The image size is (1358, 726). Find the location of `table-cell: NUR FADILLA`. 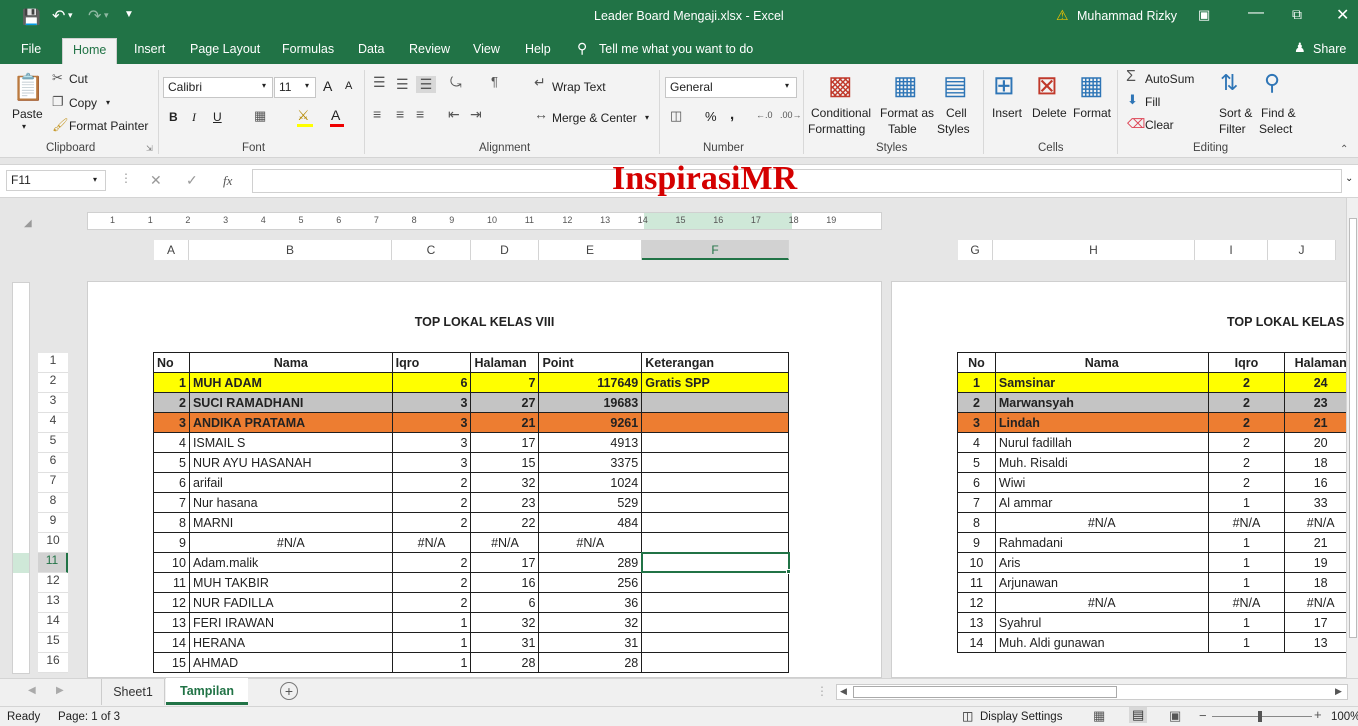

table-cell: NUR FADILLA is located at coordinates (290, 602).